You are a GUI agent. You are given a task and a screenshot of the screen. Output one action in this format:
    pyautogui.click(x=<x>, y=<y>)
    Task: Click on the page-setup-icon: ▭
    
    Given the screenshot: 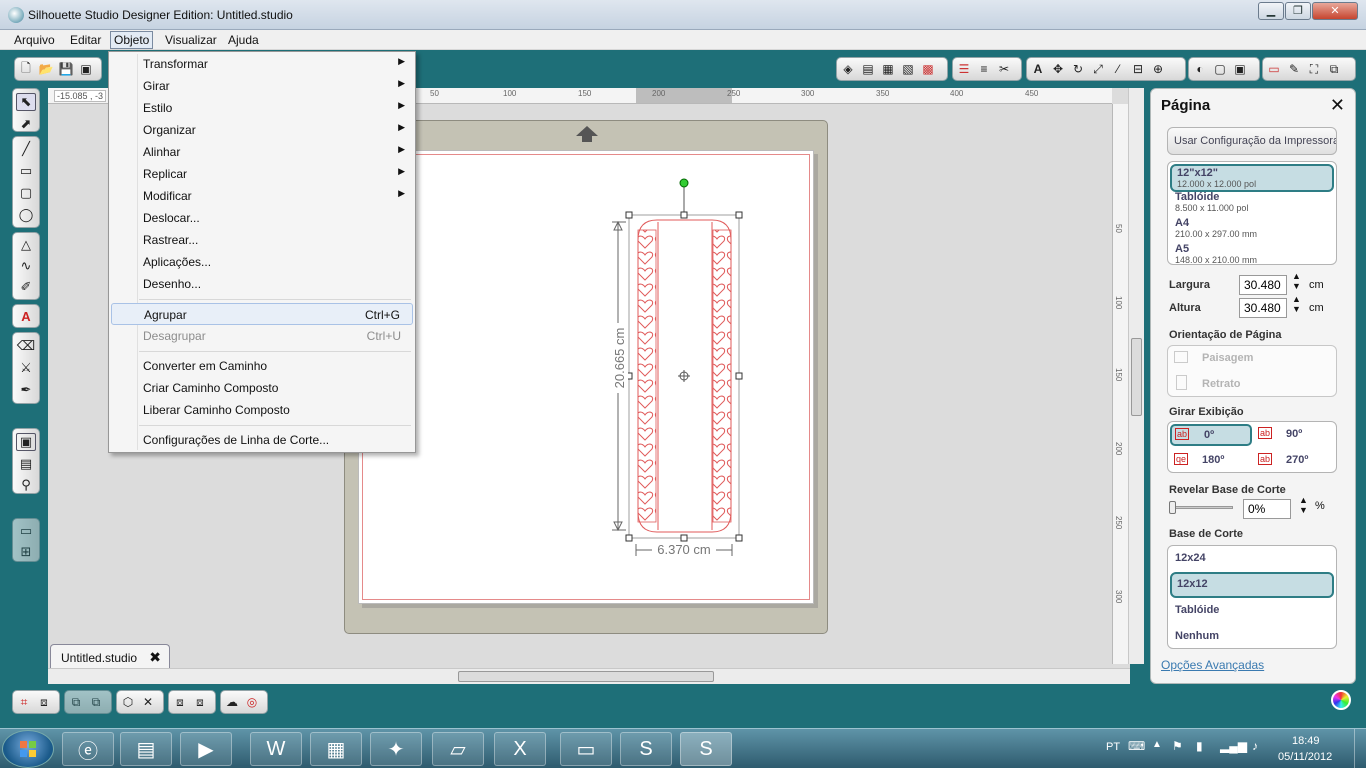 What is the action you would take?
    pyautogui.click(x=1274, y=69)
    